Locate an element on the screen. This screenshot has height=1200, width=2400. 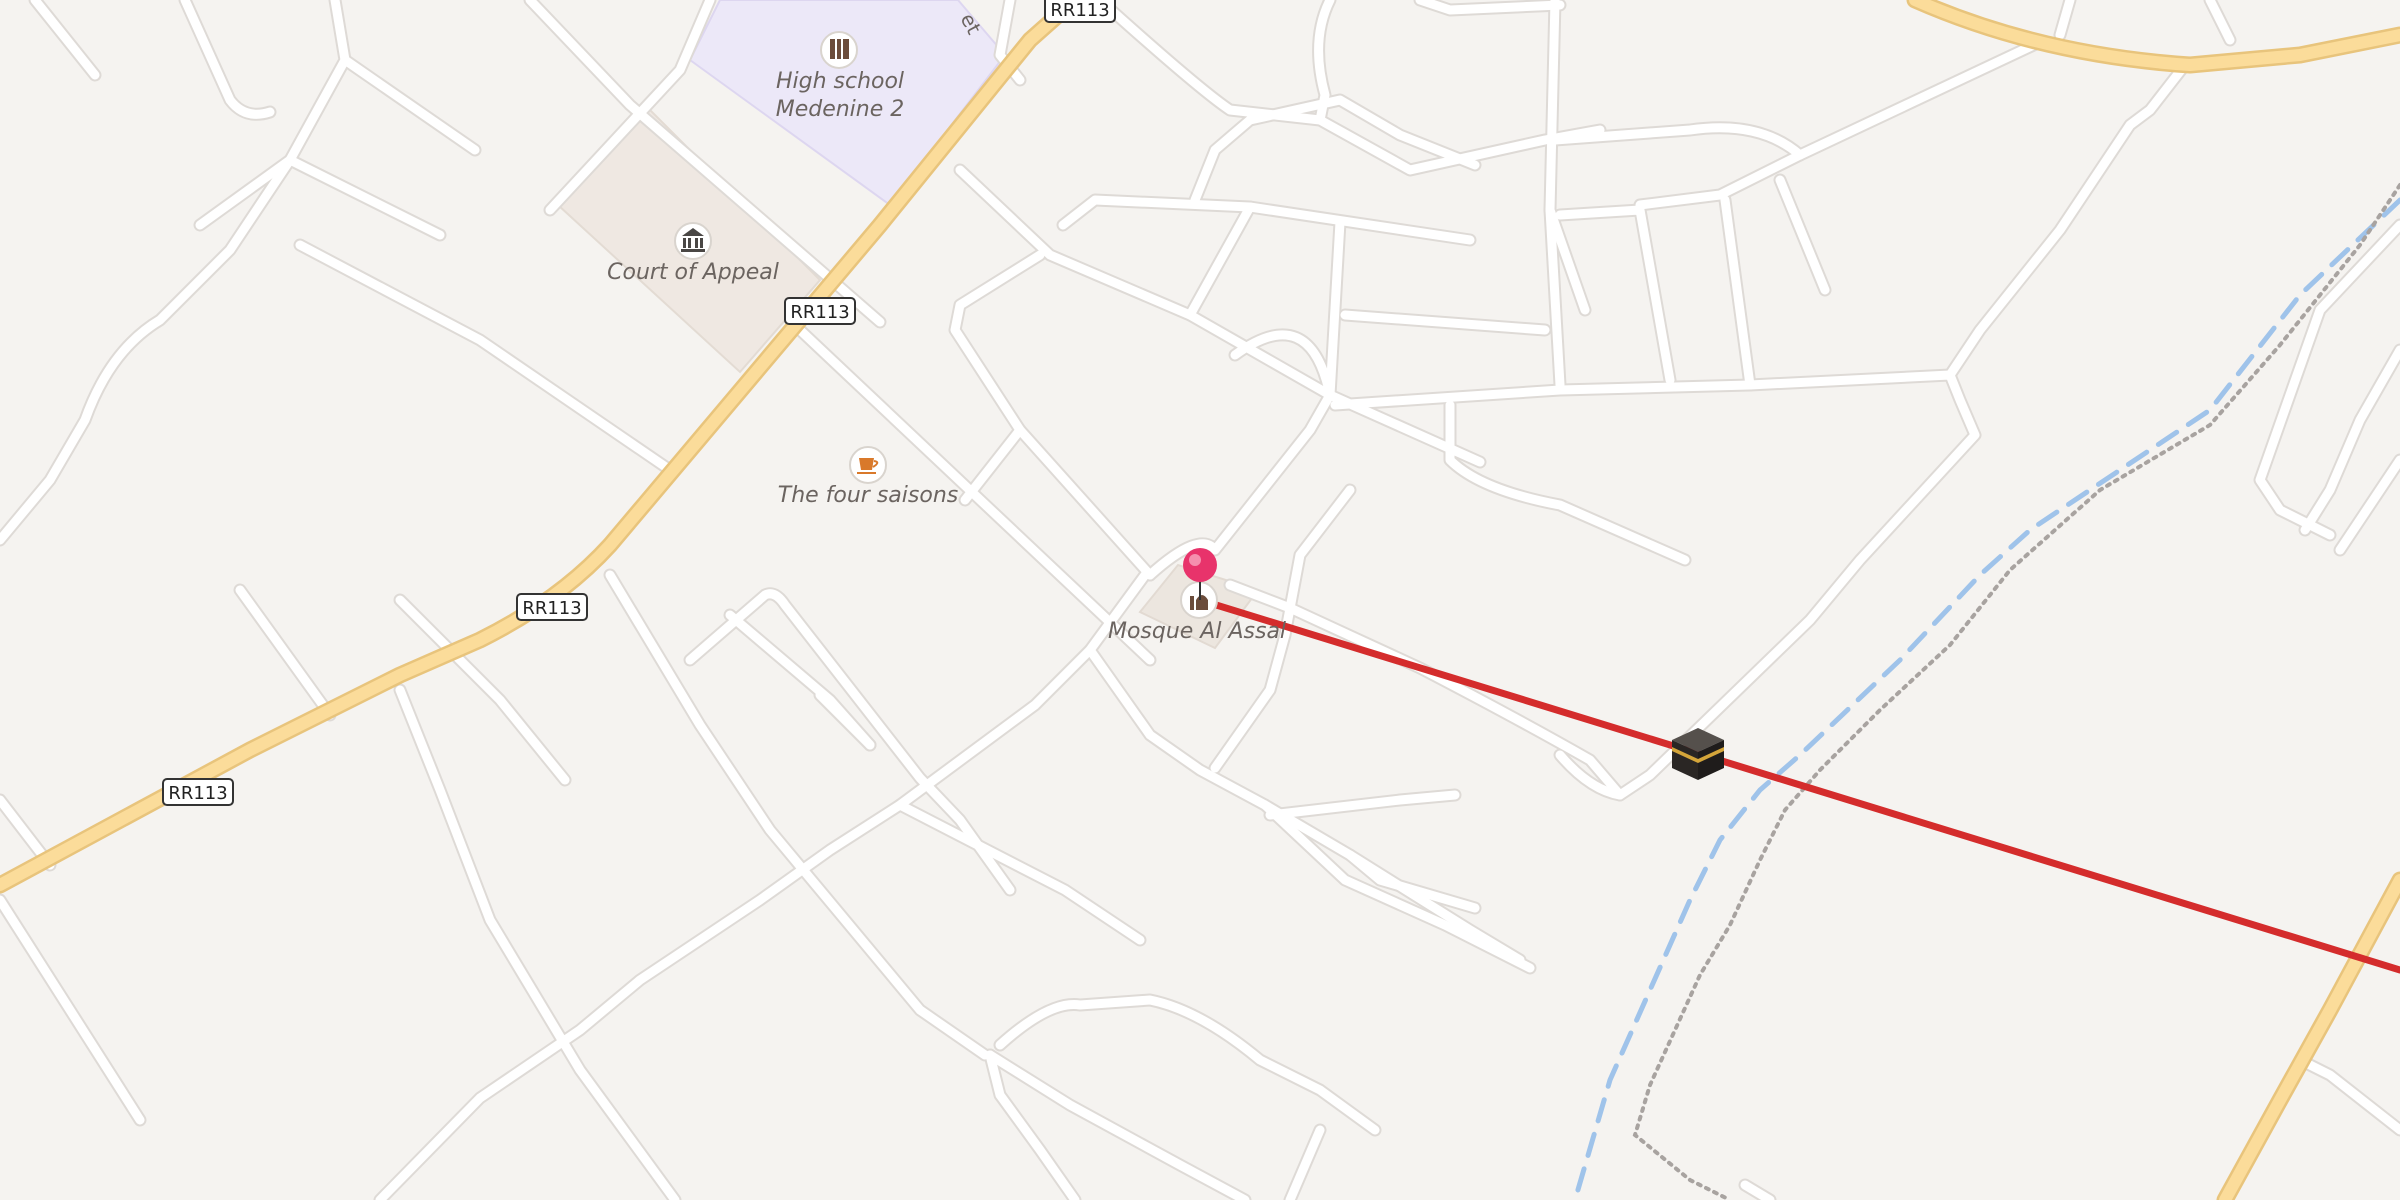
school-icon-glyph is located at coordinates (839, 49).